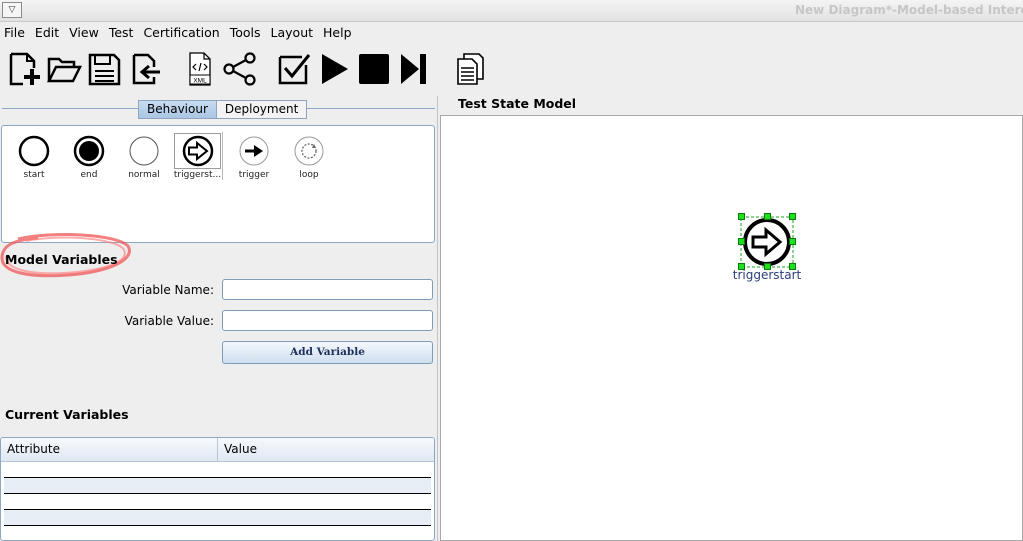 The image size is (1023, 541). I want to click on current-variables-heading: Current Variables, so click(67, 414).